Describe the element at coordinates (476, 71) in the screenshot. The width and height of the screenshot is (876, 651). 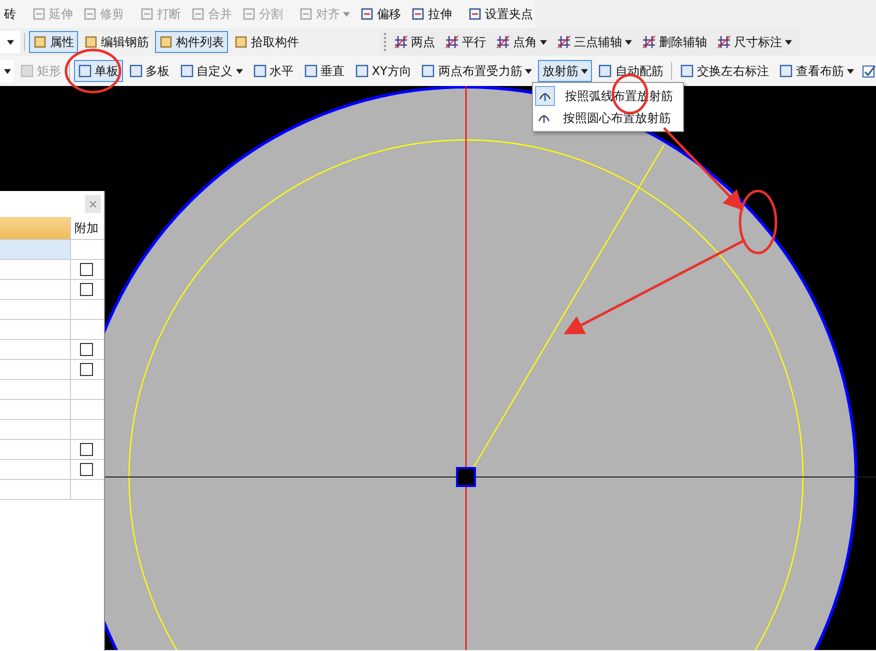
I see `toolbar-button: 两点布置受力筋` at that location.